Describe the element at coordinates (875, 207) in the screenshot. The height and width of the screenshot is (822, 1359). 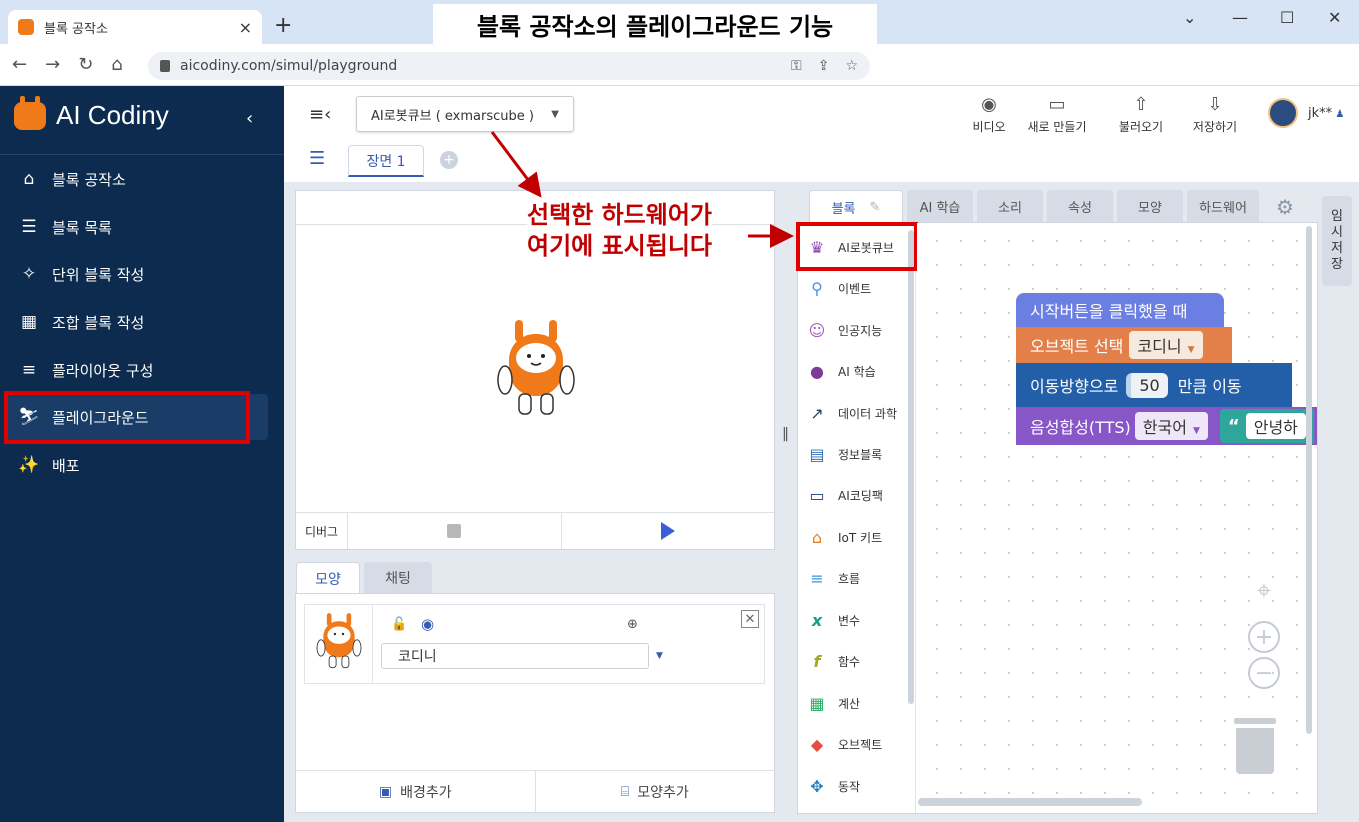
I see `pin-icon: ✎` at that location.